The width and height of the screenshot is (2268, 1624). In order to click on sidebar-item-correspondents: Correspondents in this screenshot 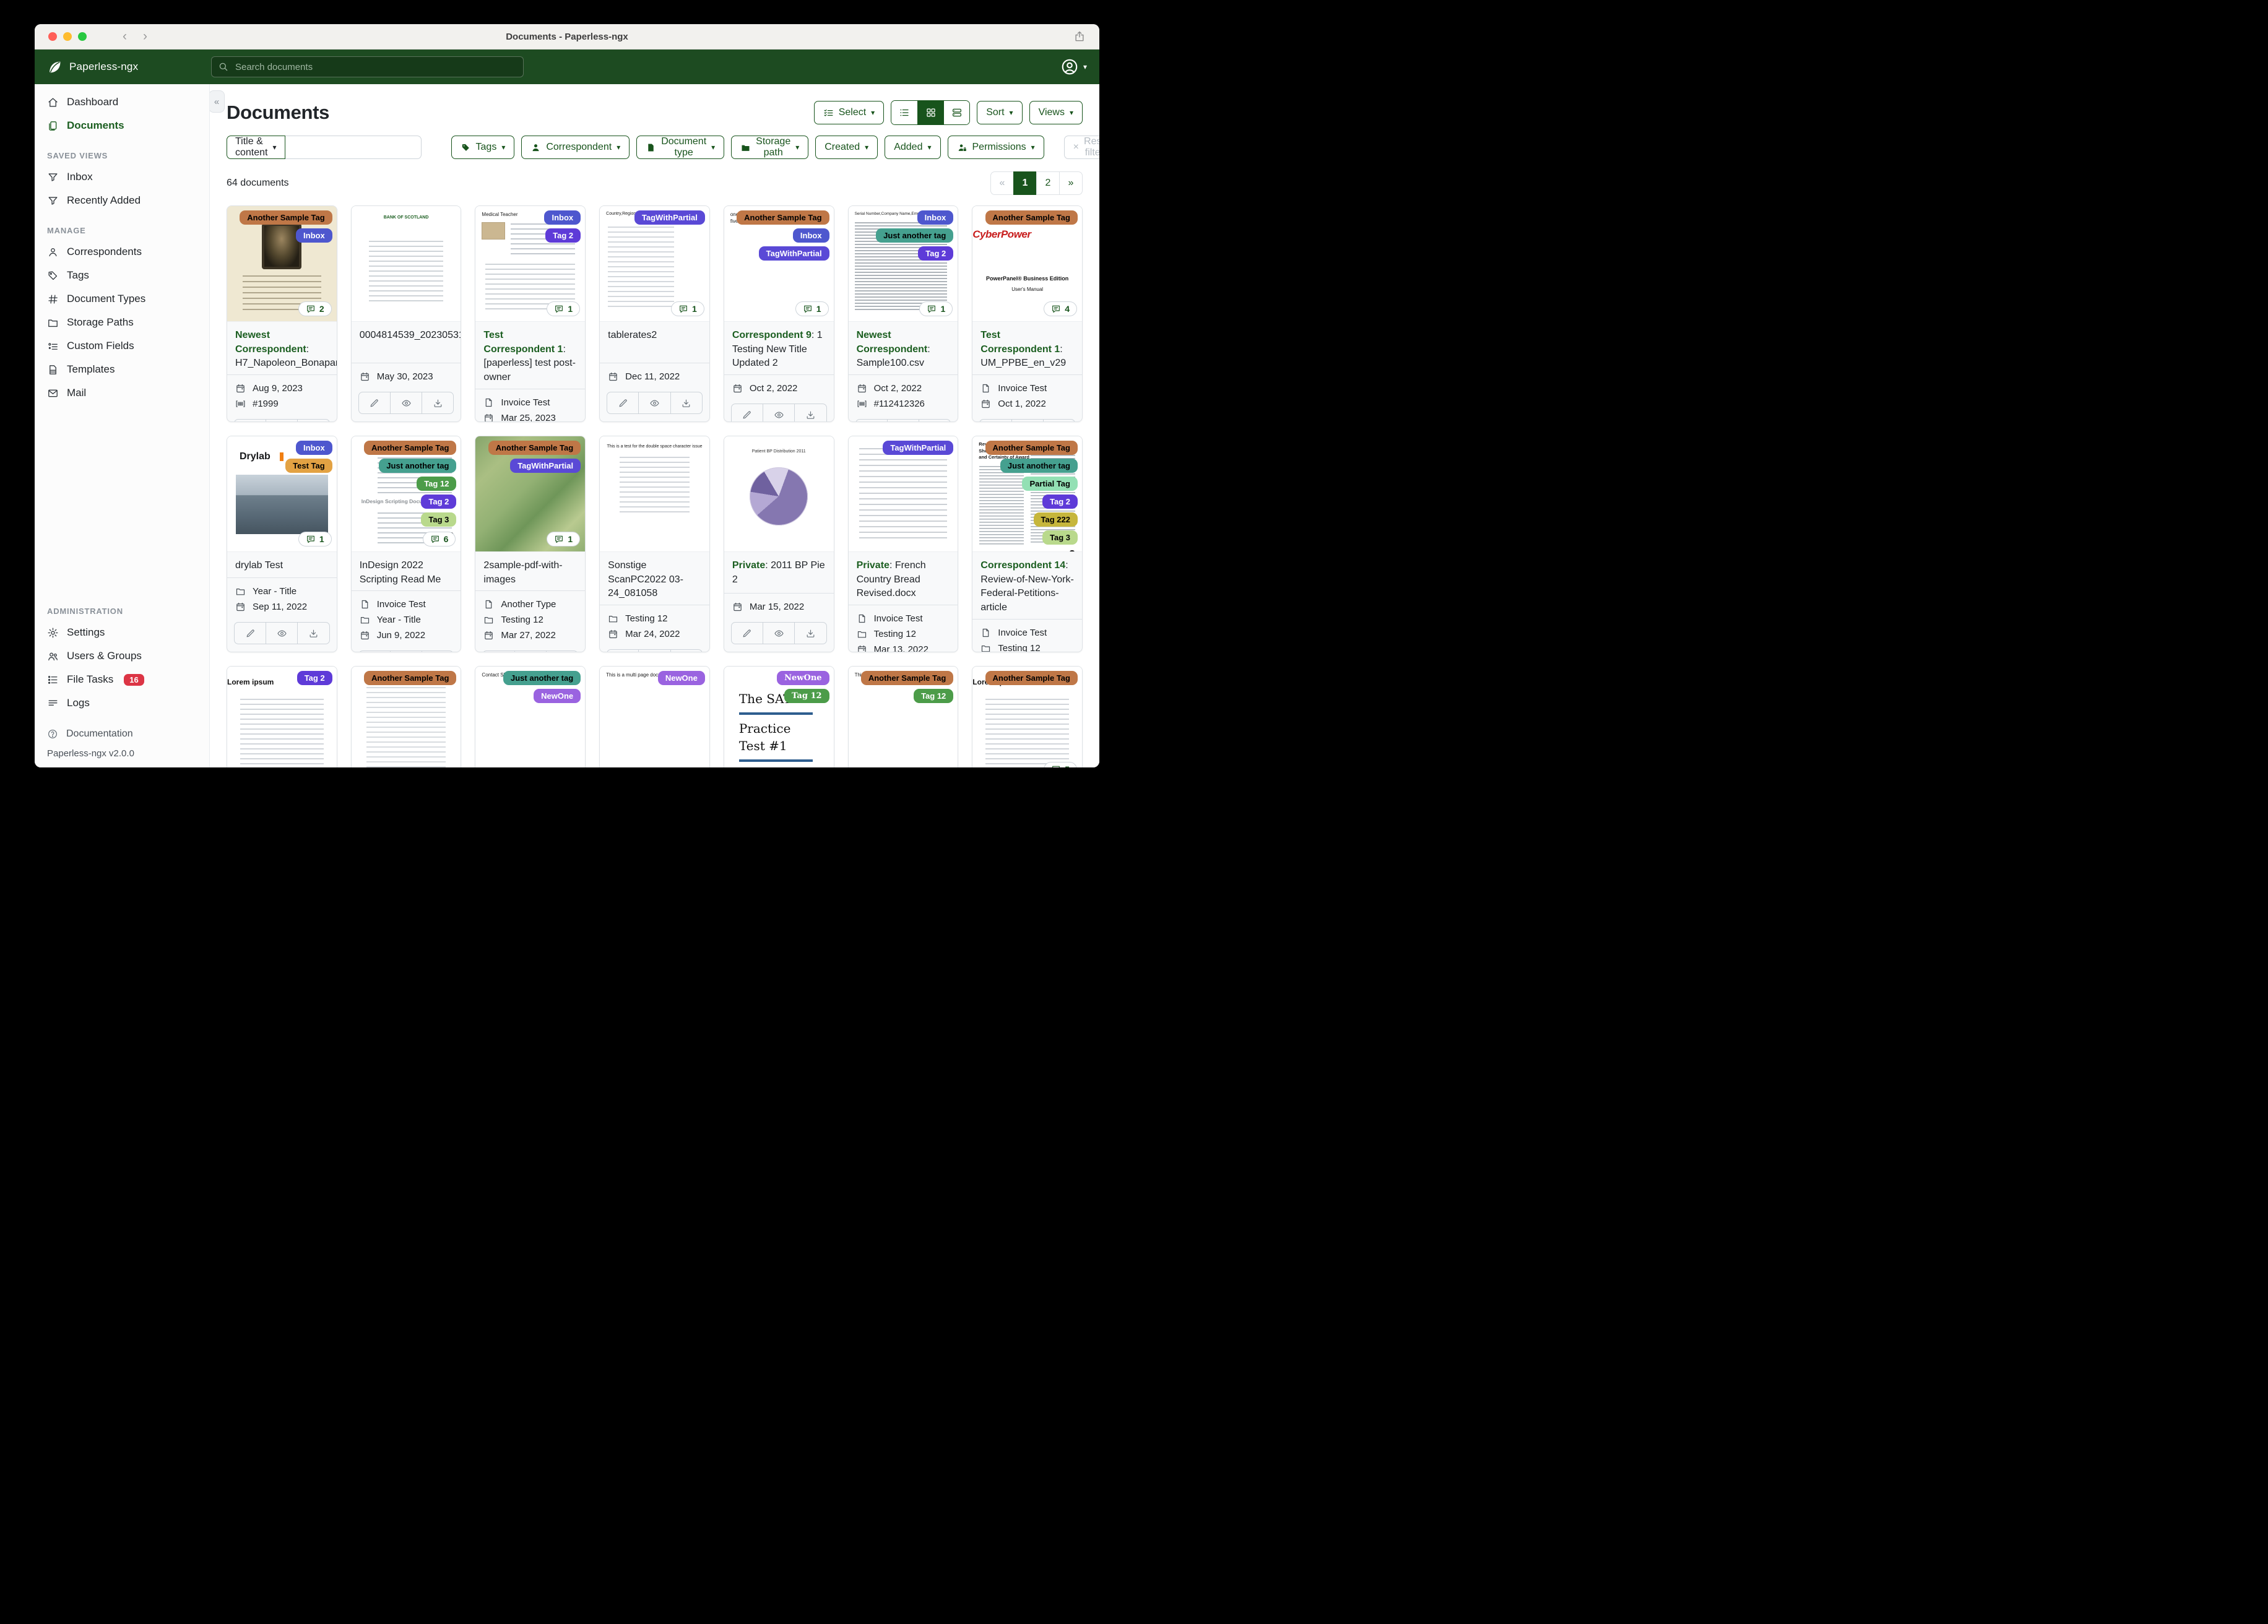, I will do `click(122, 252)`.